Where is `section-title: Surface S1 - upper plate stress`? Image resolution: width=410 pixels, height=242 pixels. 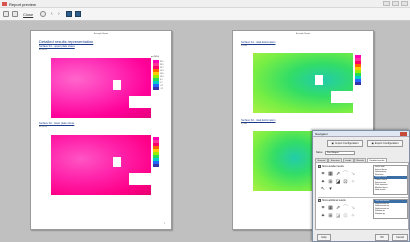 section-title: Surface S1 - upper plate stress is located at coordinates (57, 46).